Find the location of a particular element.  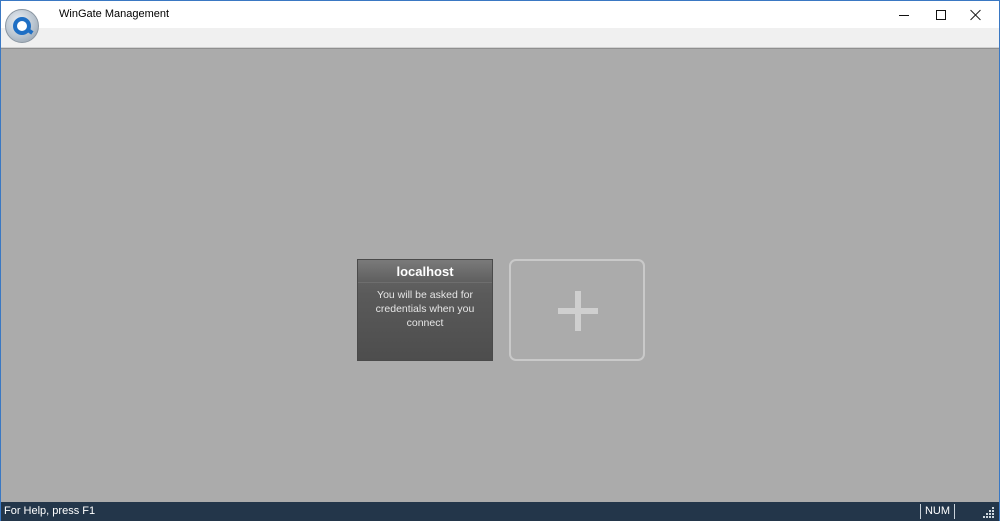

wingate-logo-icon is located at coordinates (22, 26).